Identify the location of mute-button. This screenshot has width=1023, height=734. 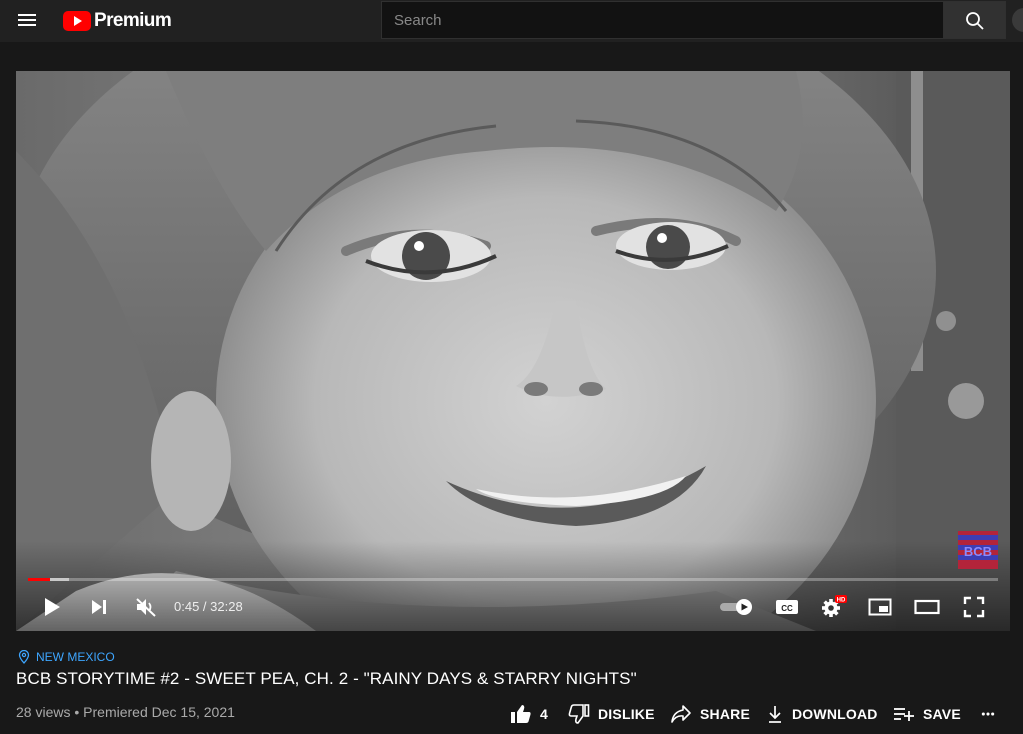
(146, 607).